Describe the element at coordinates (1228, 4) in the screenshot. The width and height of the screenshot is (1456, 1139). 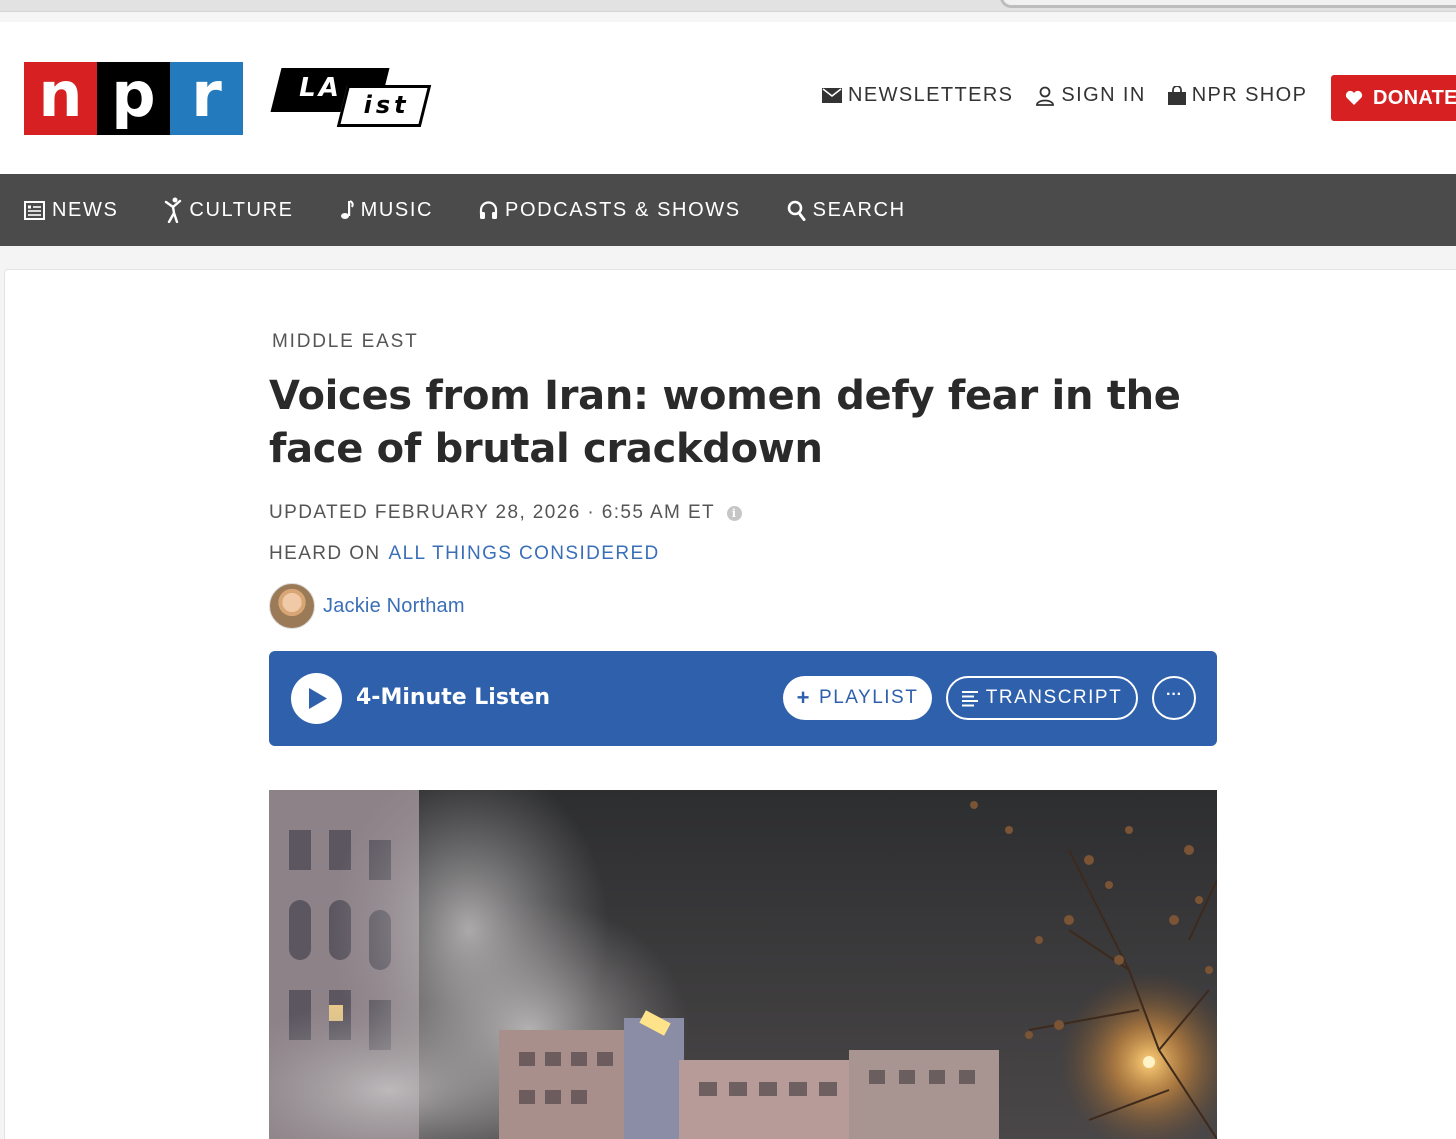
I see `address-bar` at that location.